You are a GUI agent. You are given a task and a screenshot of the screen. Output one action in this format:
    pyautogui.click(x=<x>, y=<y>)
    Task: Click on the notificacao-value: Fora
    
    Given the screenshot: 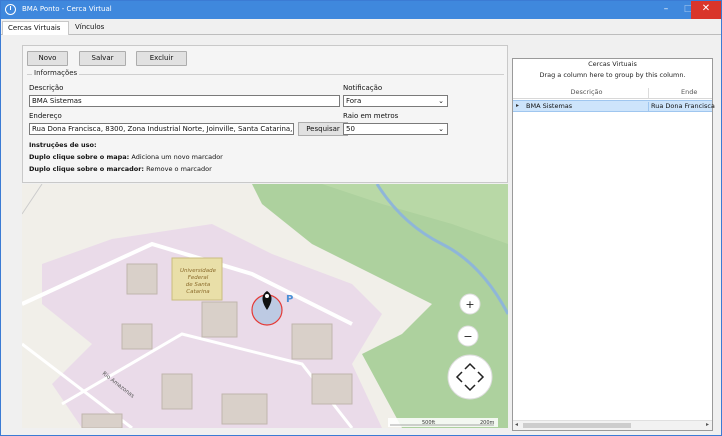 What is the action you would take?
    pyautogui.click(x=354, y=101)
    